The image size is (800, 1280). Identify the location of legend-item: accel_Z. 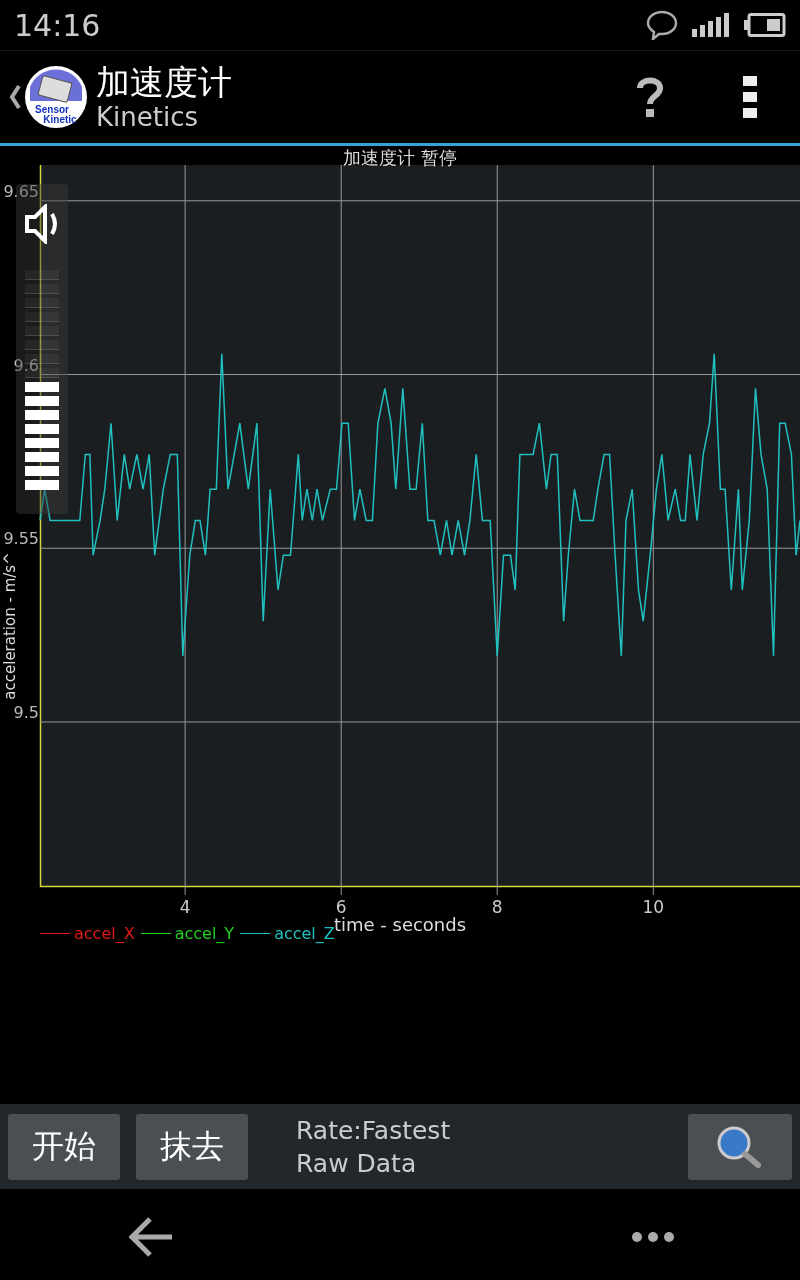
(287, 933).